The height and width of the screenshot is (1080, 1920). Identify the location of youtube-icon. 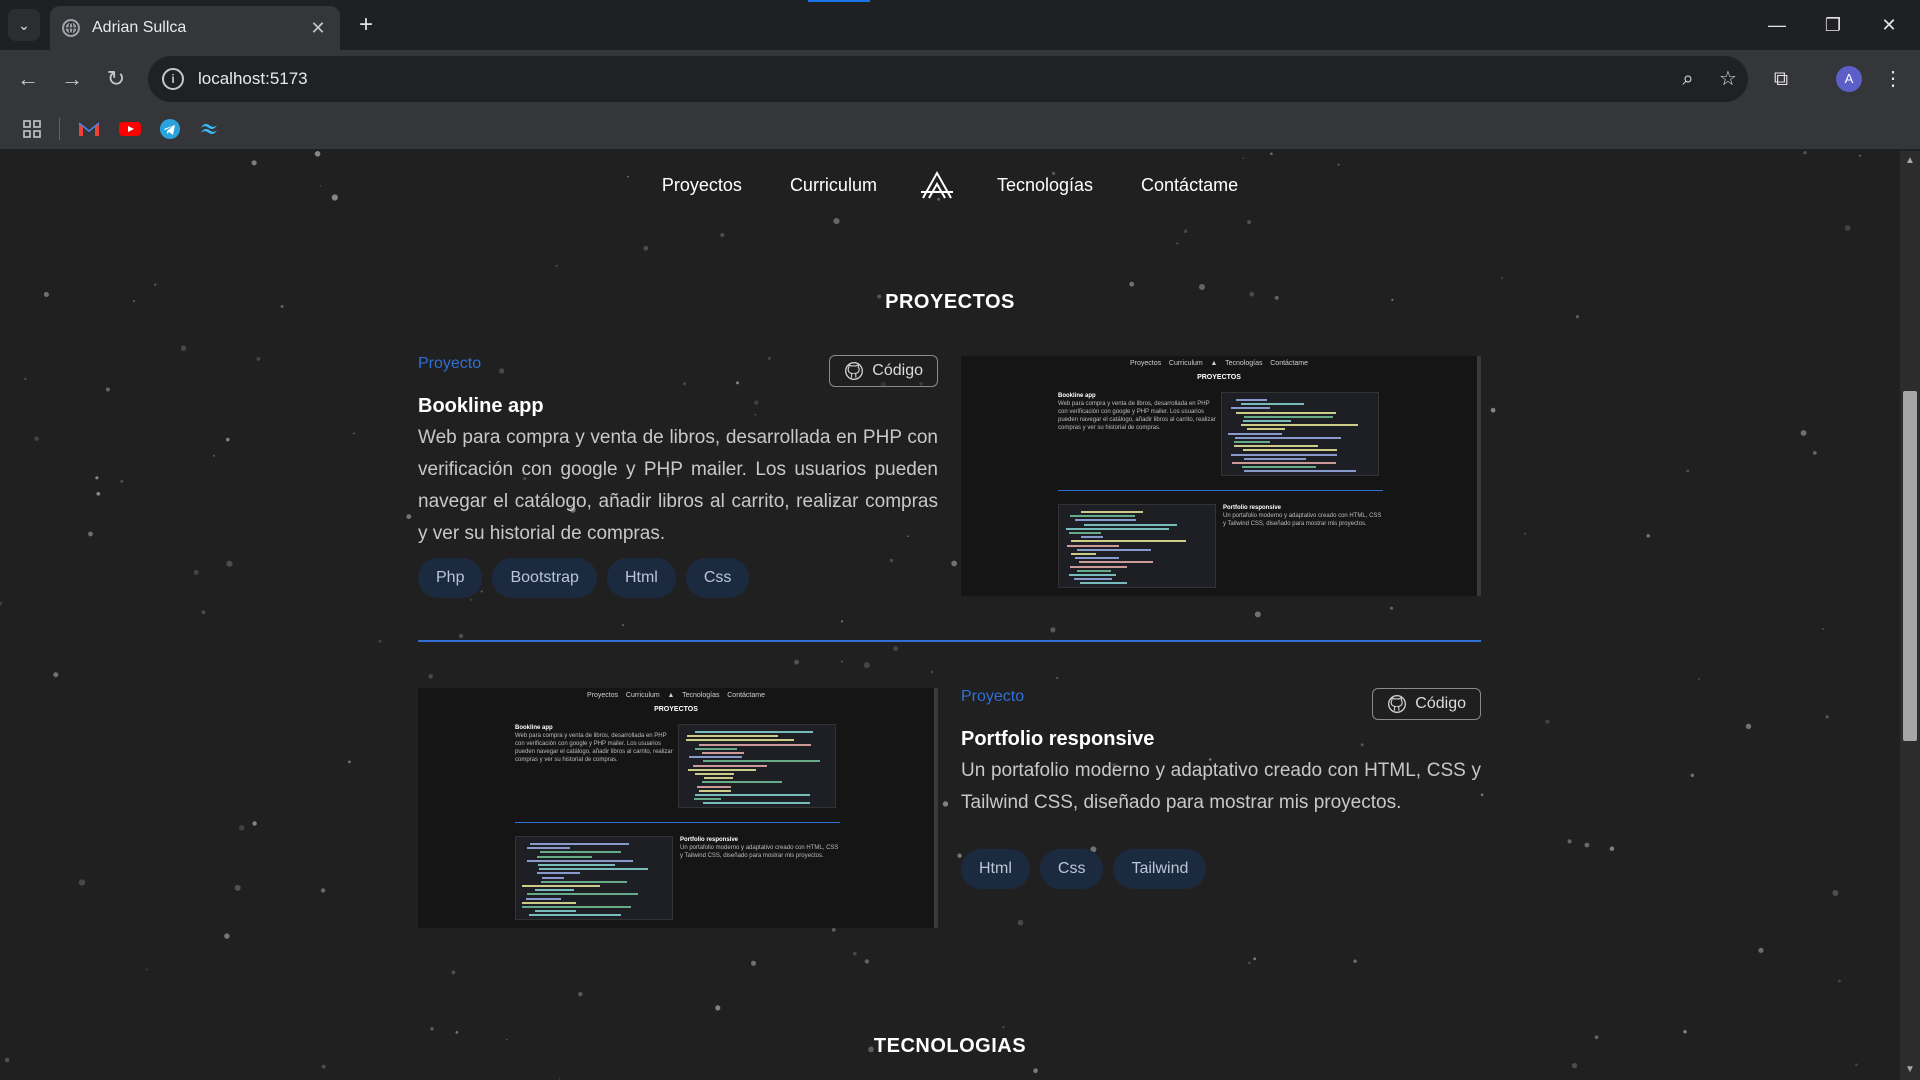
(130, 129).